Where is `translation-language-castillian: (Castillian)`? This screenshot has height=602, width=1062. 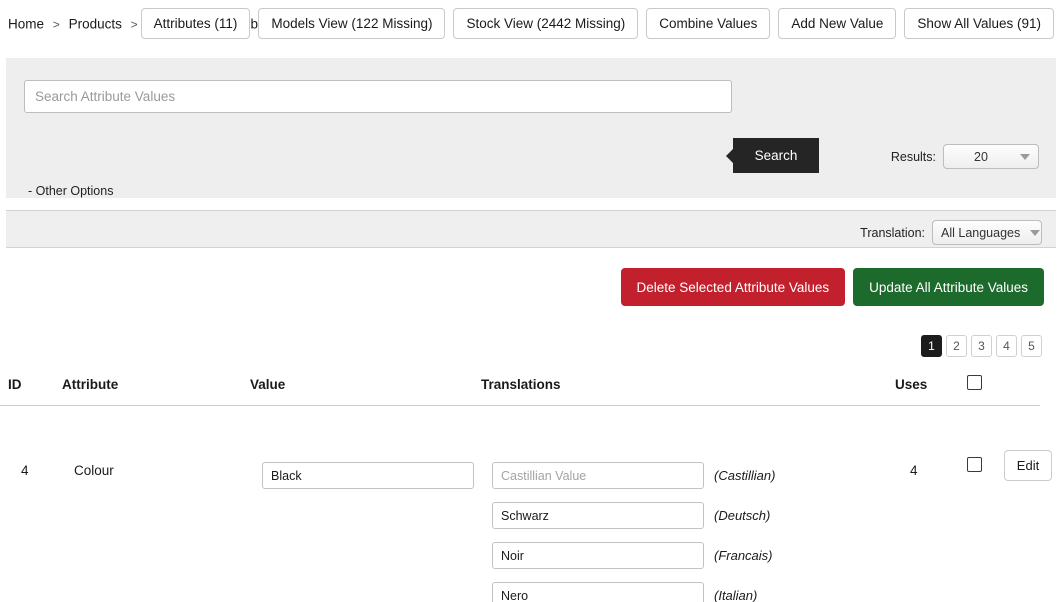 translation-language-castillian: (Castillian) is located at coordinates (745, 475).